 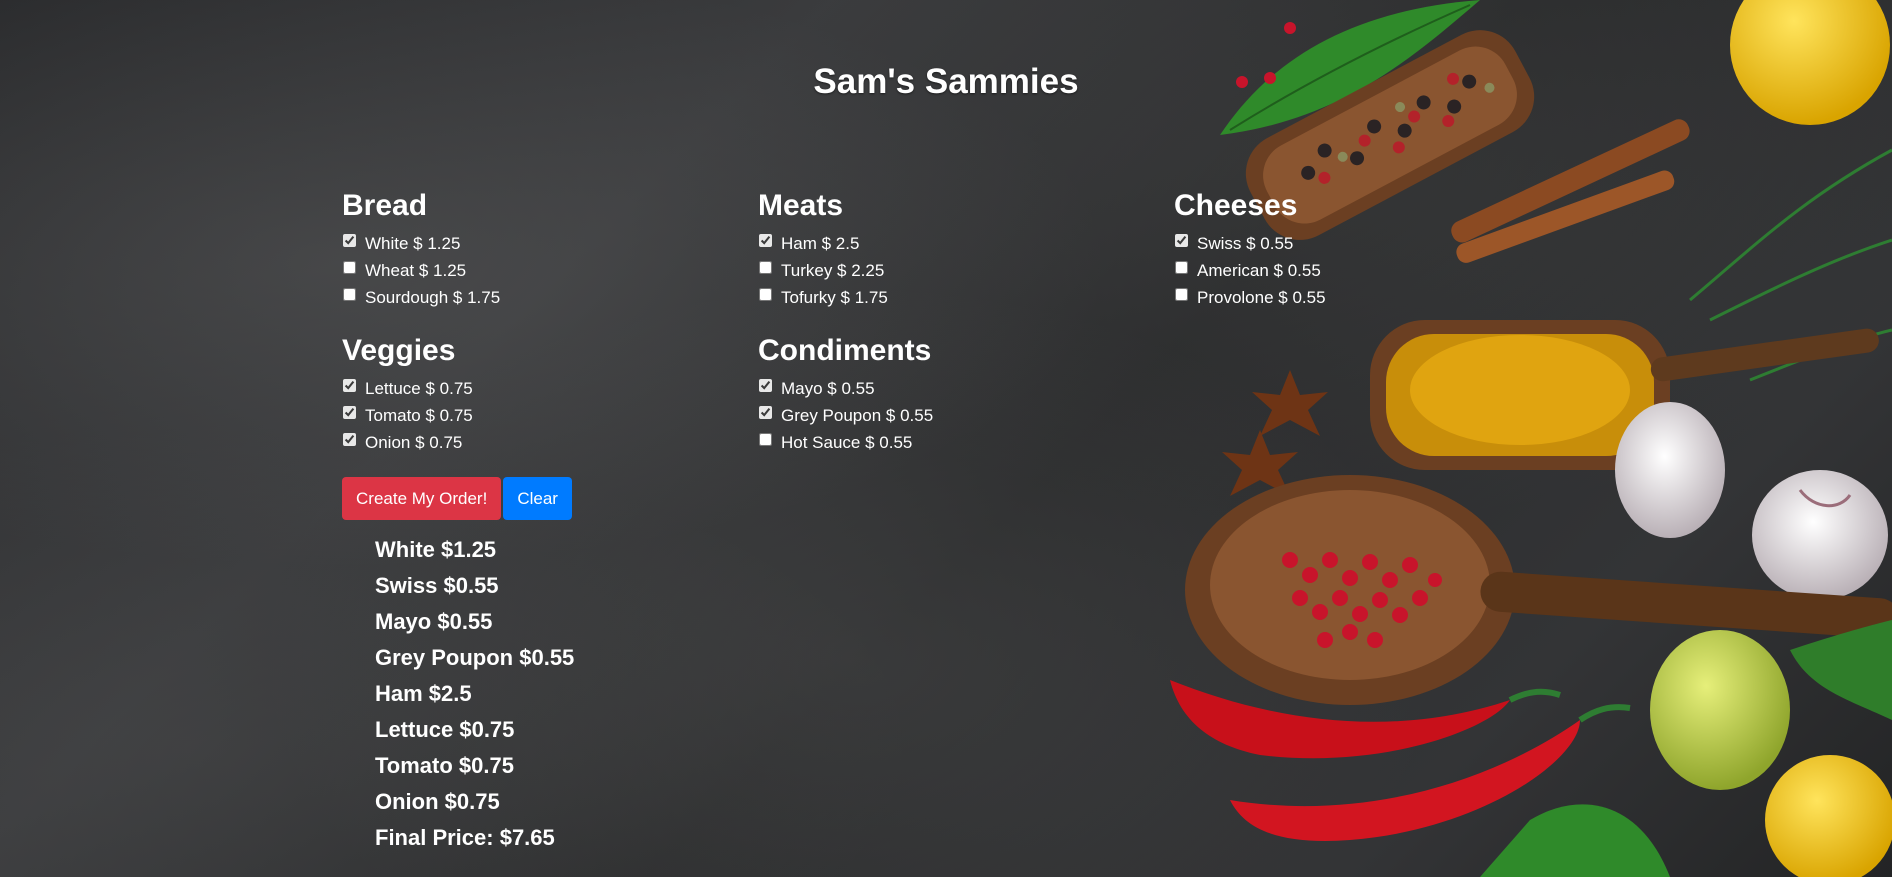 What do you see at coordinates (834, 297) in the screenshot?
I see `option-label: Tofurky $ 1.75` at bounding box center [834, 297].